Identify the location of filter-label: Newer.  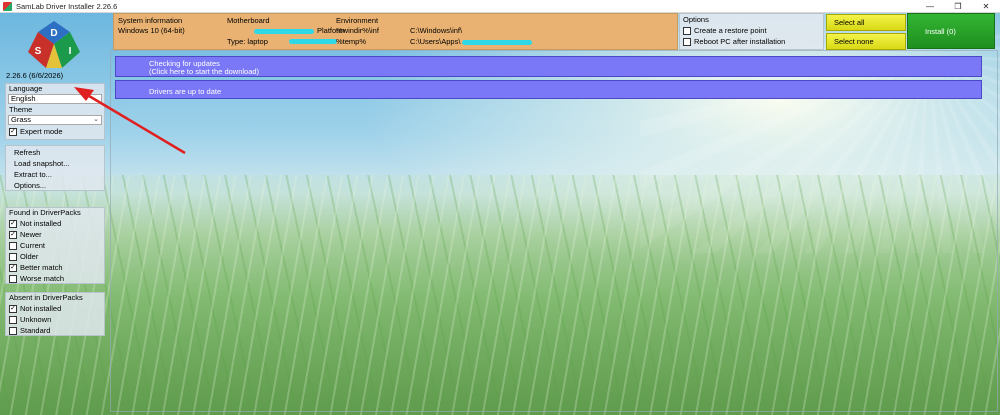
(31, 234).